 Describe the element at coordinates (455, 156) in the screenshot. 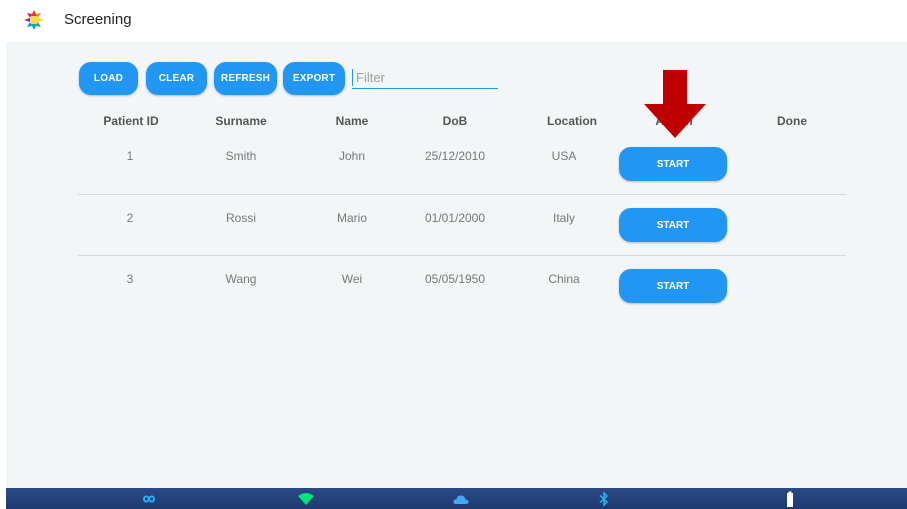

I see `cell-dob: 25/12/2010` at that location.